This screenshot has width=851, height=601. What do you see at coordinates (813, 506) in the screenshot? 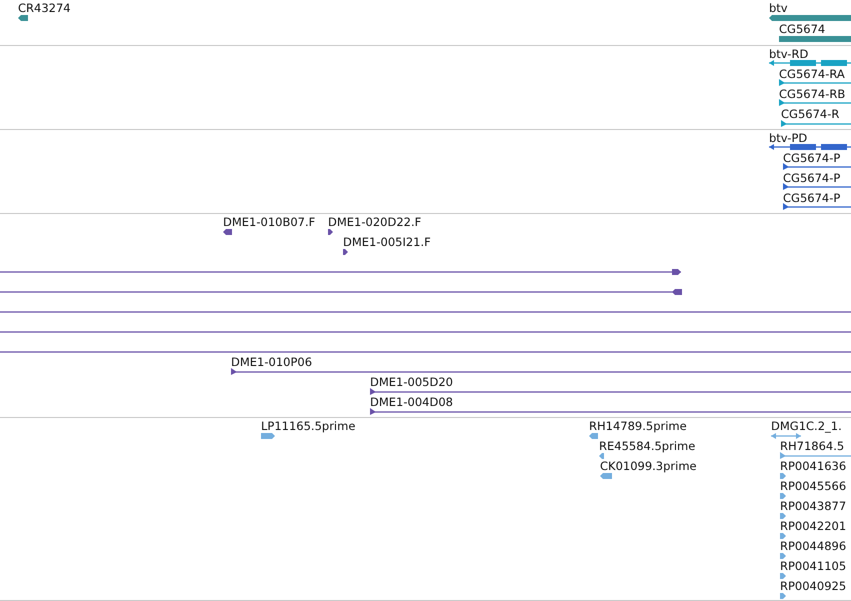
I see `feature-label: RP0043877` at bounding box center [813, 506].